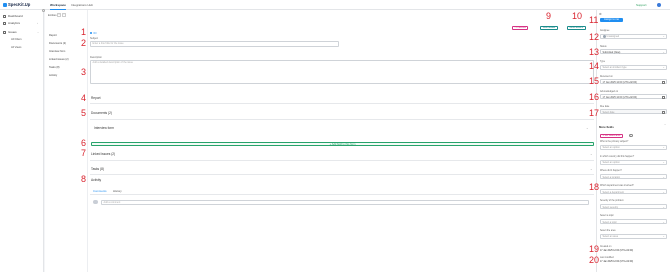 This screenshot has height=272, width=670. Describe the element at coordinates (342, 98) in the screenshot. I see `section-report: Report ⌄` at that location.